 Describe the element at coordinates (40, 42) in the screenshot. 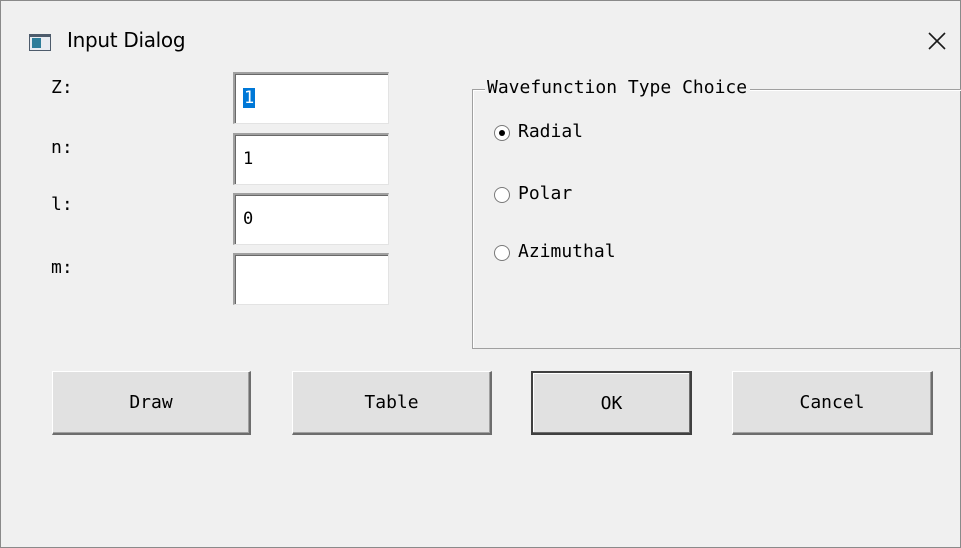

I see `app-window-icon` at that location.